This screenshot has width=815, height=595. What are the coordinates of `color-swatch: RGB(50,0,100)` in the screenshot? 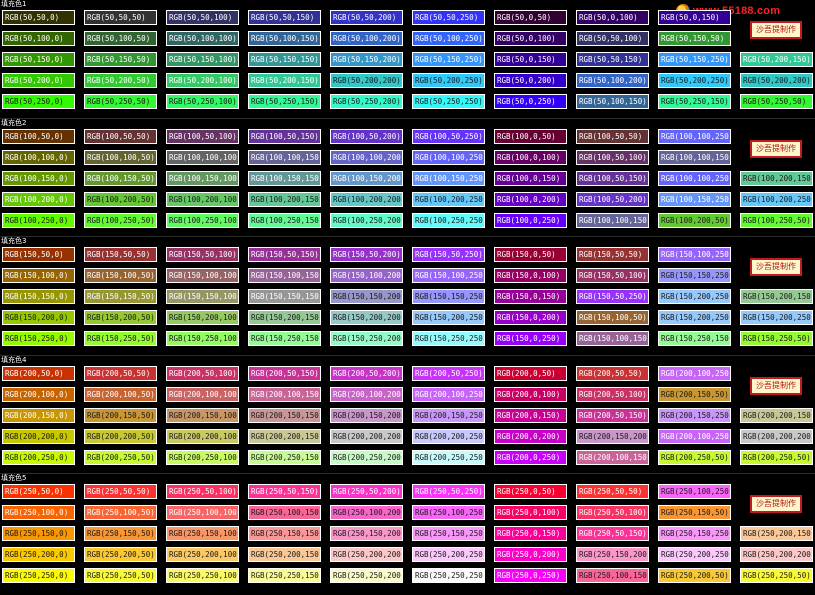 It's located at (612, 17).